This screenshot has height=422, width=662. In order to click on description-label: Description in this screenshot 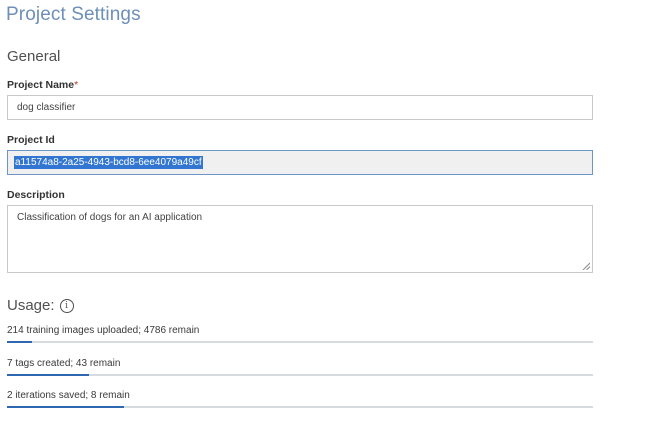, I will do `click(36, 195)`.